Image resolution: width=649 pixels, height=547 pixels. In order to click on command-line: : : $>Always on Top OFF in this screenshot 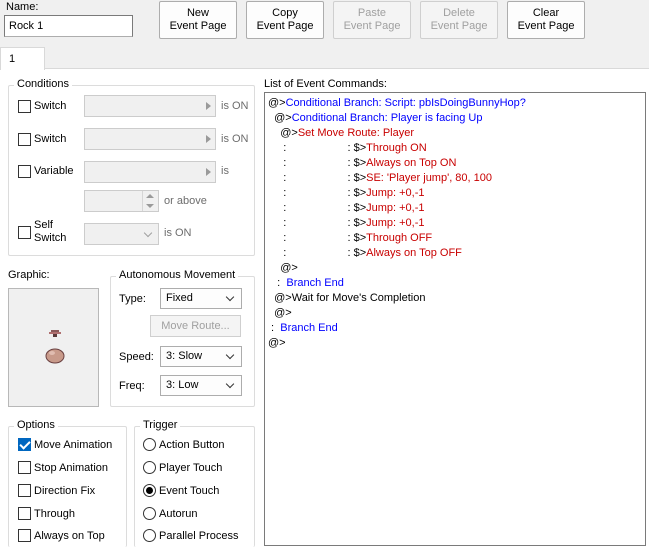, I will do `click(365, 253)`.